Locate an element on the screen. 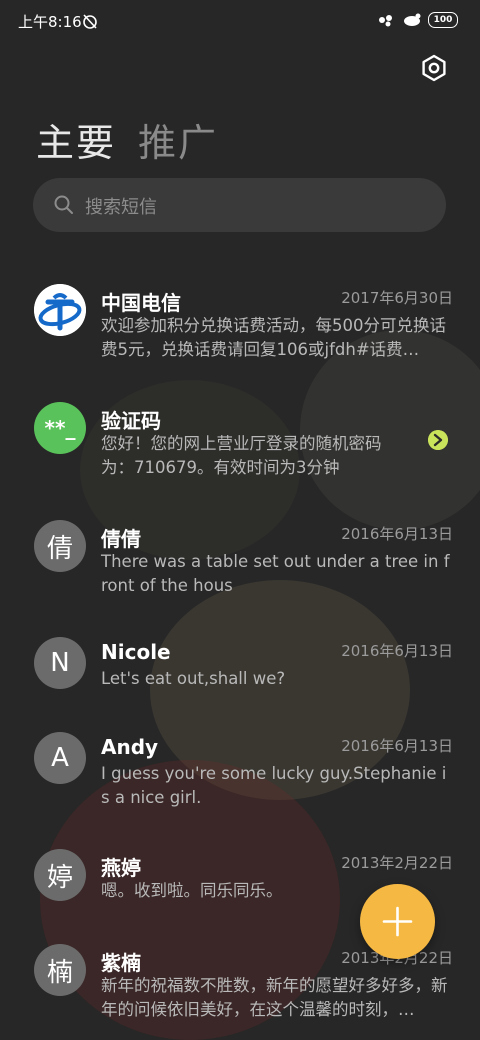 The height and width of the screenshot is (1040, 480). tab-promotions: 推广 is located at coordinates (178, 139).